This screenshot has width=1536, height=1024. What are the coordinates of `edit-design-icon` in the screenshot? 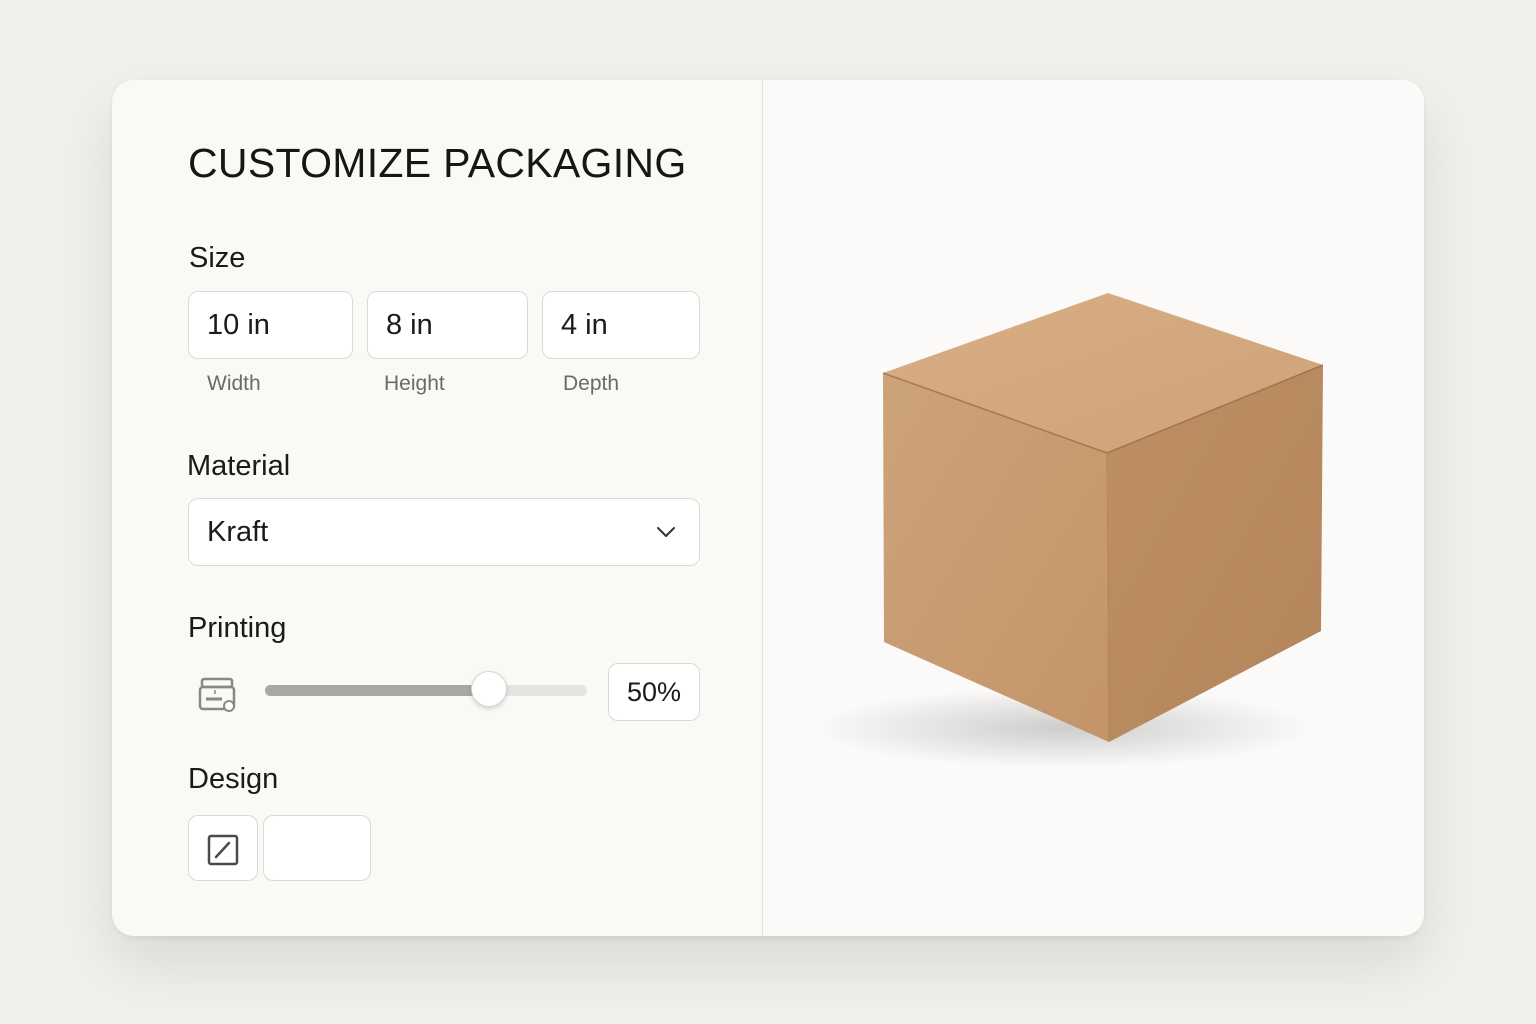 It's located at (223, 850).